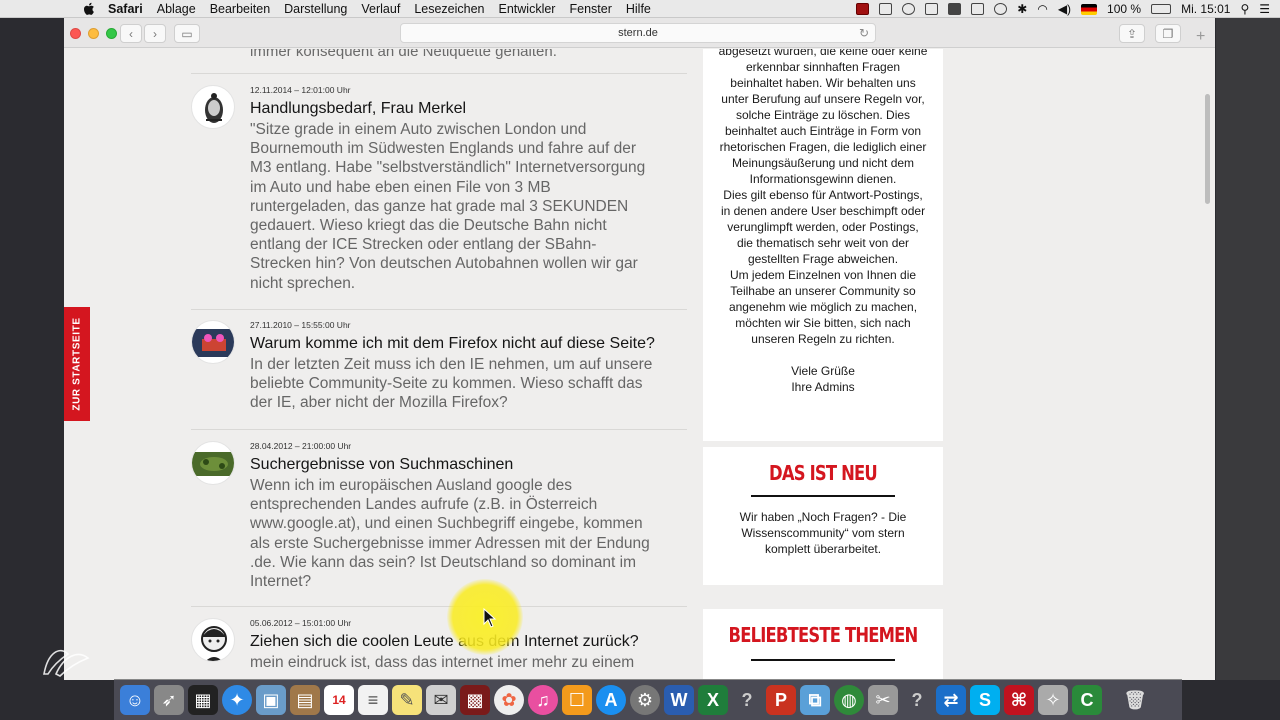  Describe the element at coordinates (1132, 33) in the screenshot. I see `share-button: ⇪` at that location.